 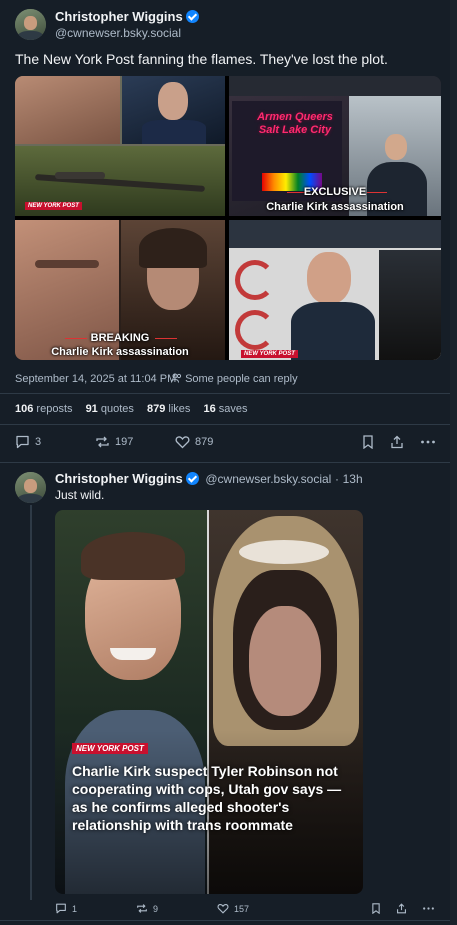 What do you see at coordinates (295, 130) in the screenshot?
I see `sign-line-2: Salt Lake City` at bounding box center [295, 130].